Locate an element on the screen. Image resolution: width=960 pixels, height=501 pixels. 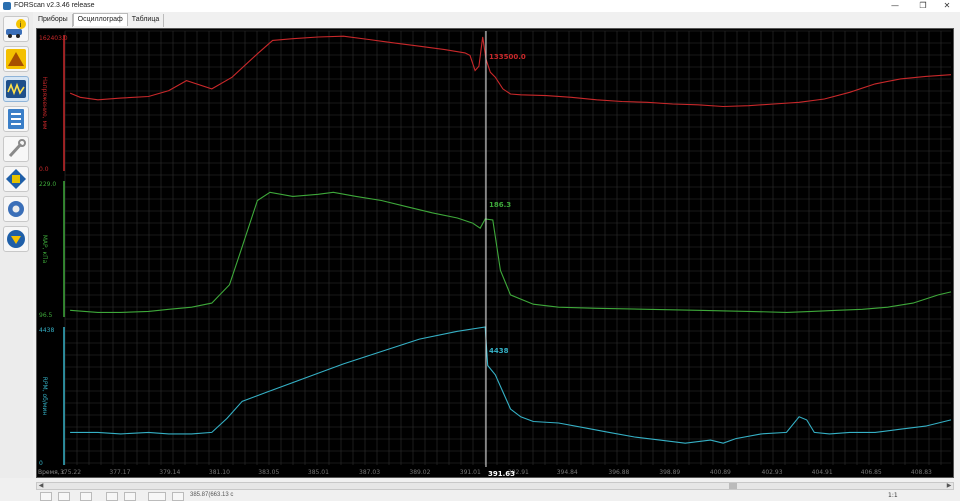
title-bar: FORScan v2.3.46 release — ❐ ✕ is located at coordinates (480, 6).